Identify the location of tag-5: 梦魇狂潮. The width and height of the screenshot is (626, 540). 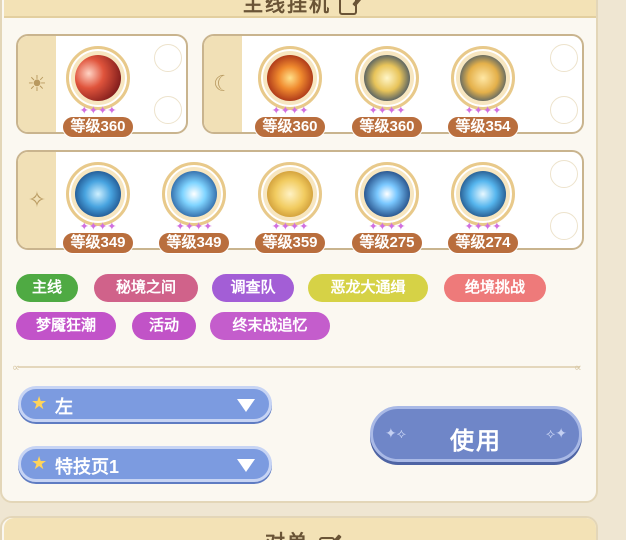
(66, 326).